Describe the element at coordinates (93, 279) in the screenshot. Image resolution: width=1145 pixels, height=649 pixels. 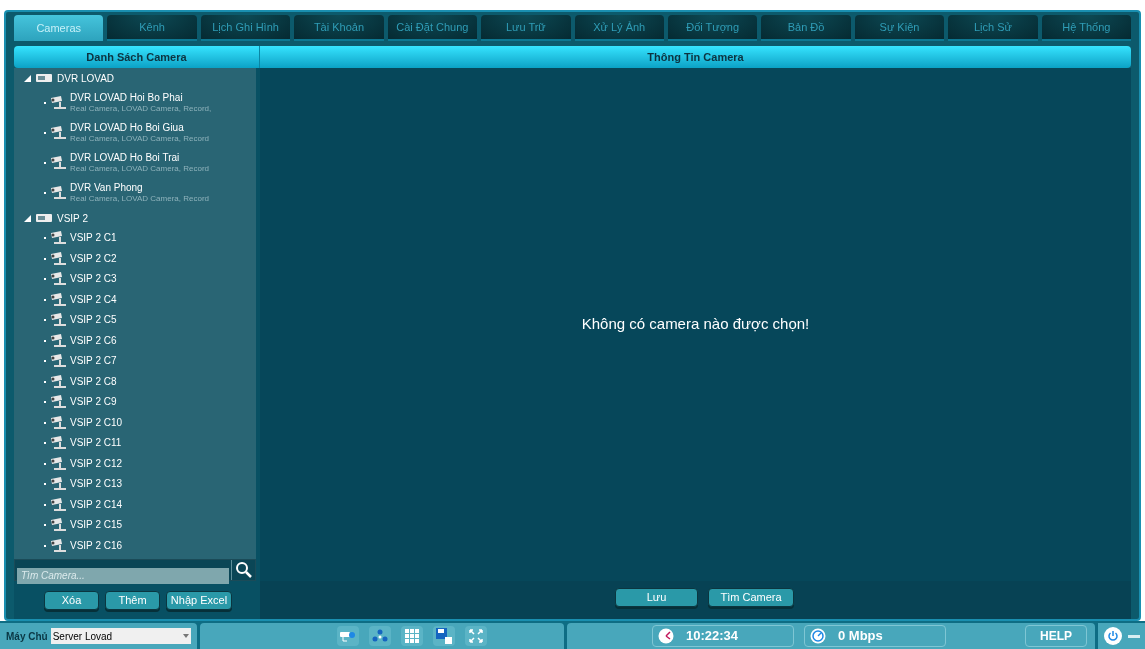
I see `tree-item: VSIP 2 C3` at that location.